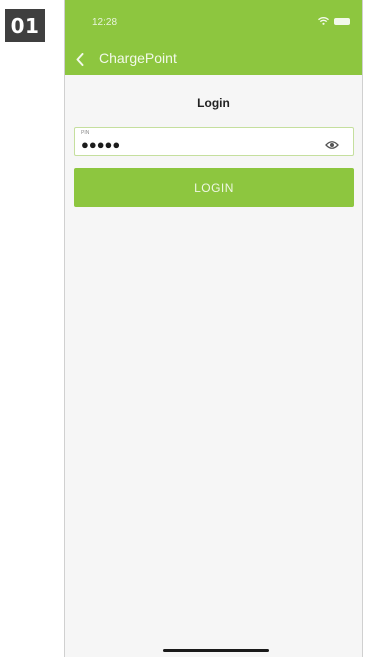  I want to click on home-indicator, so click(216, 650).